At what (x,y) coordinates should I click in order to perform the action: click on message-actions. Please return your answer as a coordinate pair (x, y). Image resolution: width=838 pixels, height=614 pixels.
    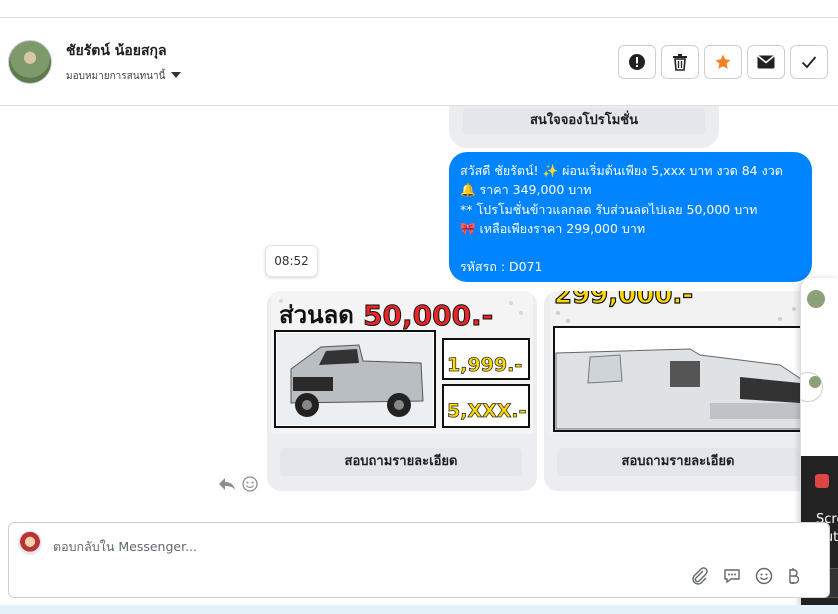
    Looking at the image, I should click on (238, 484).